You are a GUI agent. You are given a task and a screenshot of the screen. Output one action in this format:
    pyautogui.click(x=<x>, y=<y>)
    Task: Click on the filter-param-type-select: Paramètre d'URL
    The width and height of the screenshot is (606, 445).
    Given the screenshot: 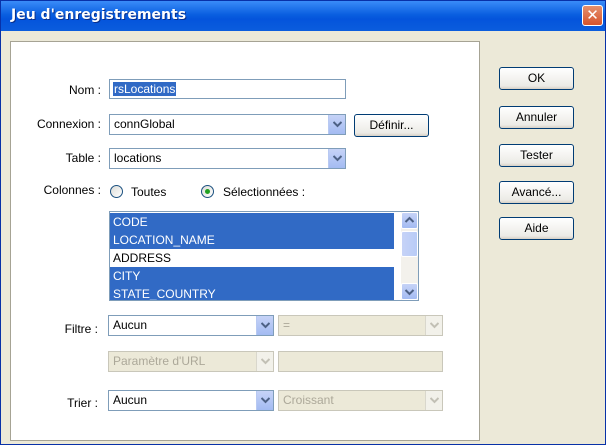 What is the action you would take?
    pyautogui.click(x=191, y=361)
    